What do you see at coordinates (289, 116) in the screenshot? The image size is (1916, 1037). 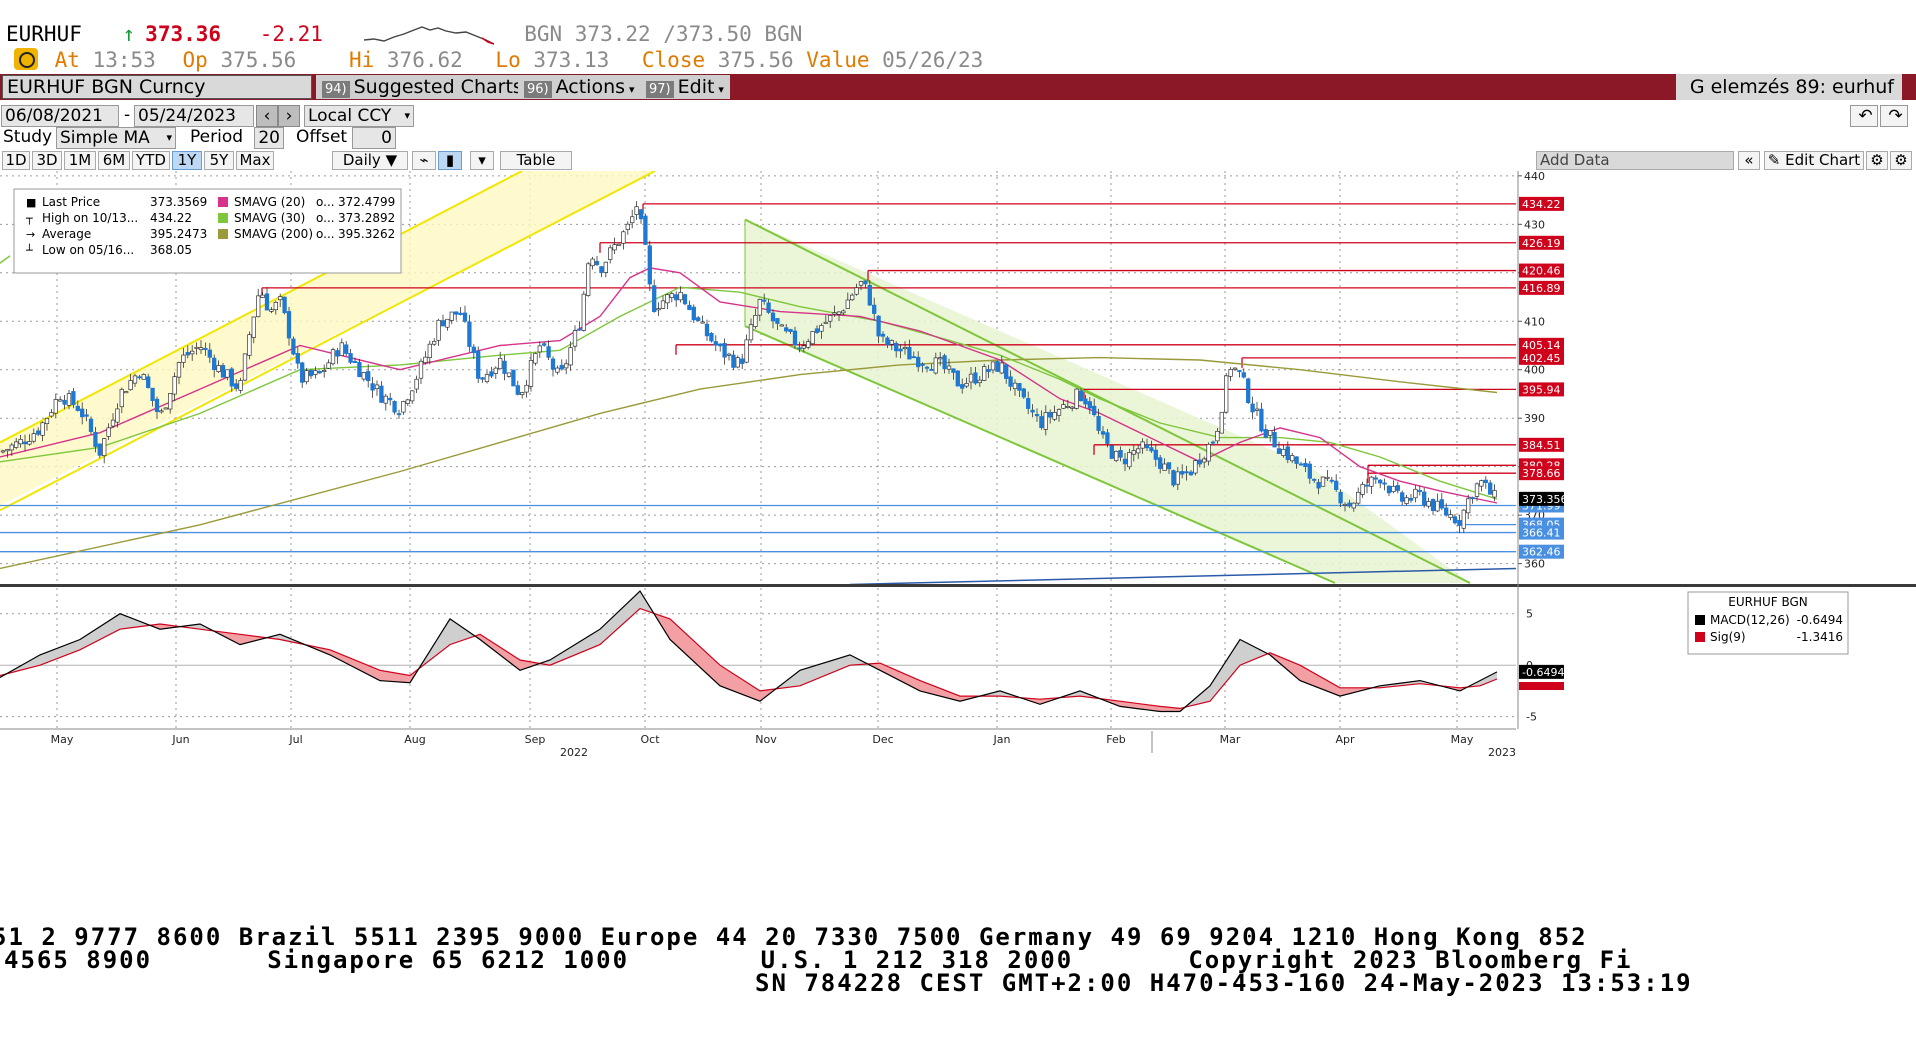 I see `scroll-right-icon: ›` at bounding box center [289, 116].